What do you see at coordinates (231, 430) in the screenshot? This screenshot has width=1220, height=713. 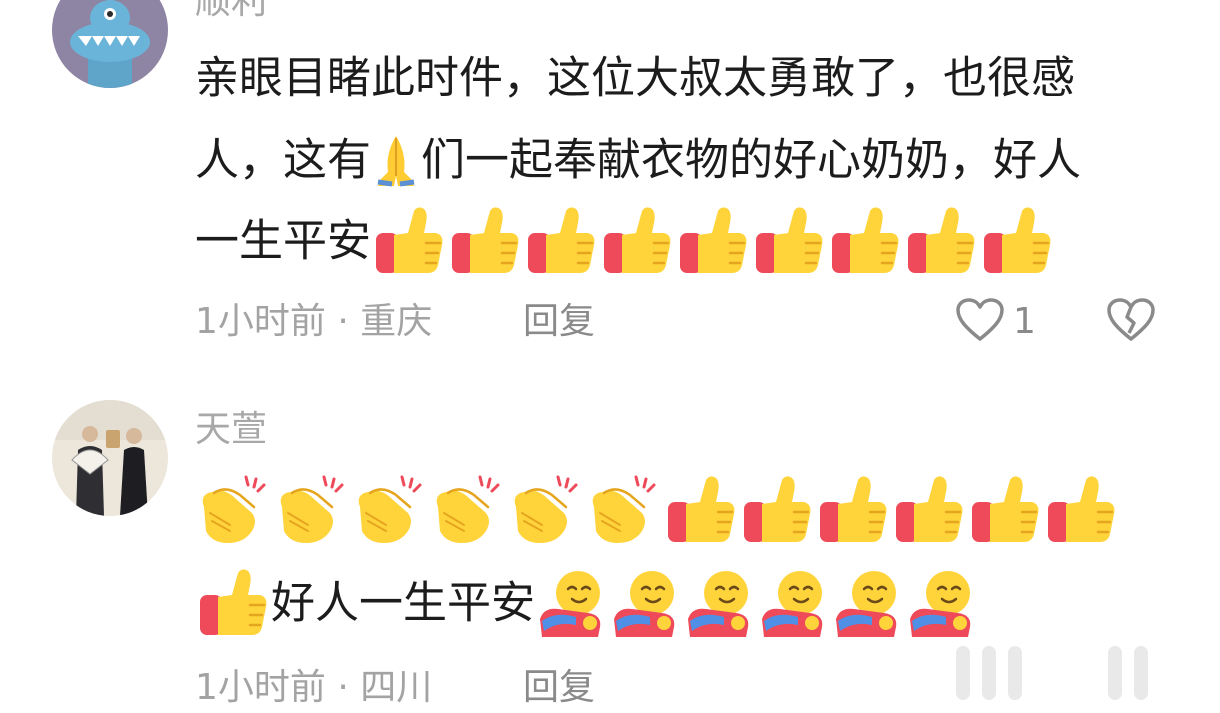 I see `username: 天萱` at bounding box center [231, 430].